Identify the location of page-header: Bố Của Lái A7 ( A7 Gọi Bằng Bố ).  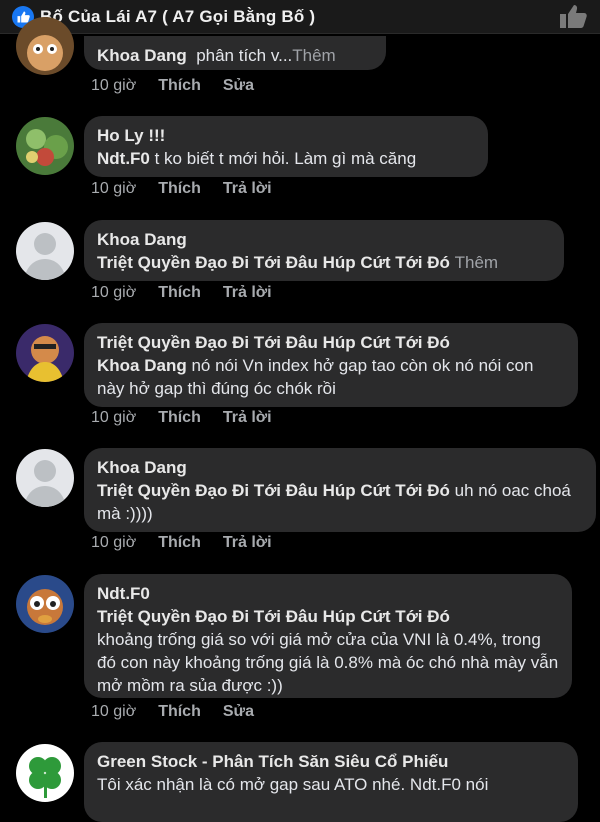
(300, 17).